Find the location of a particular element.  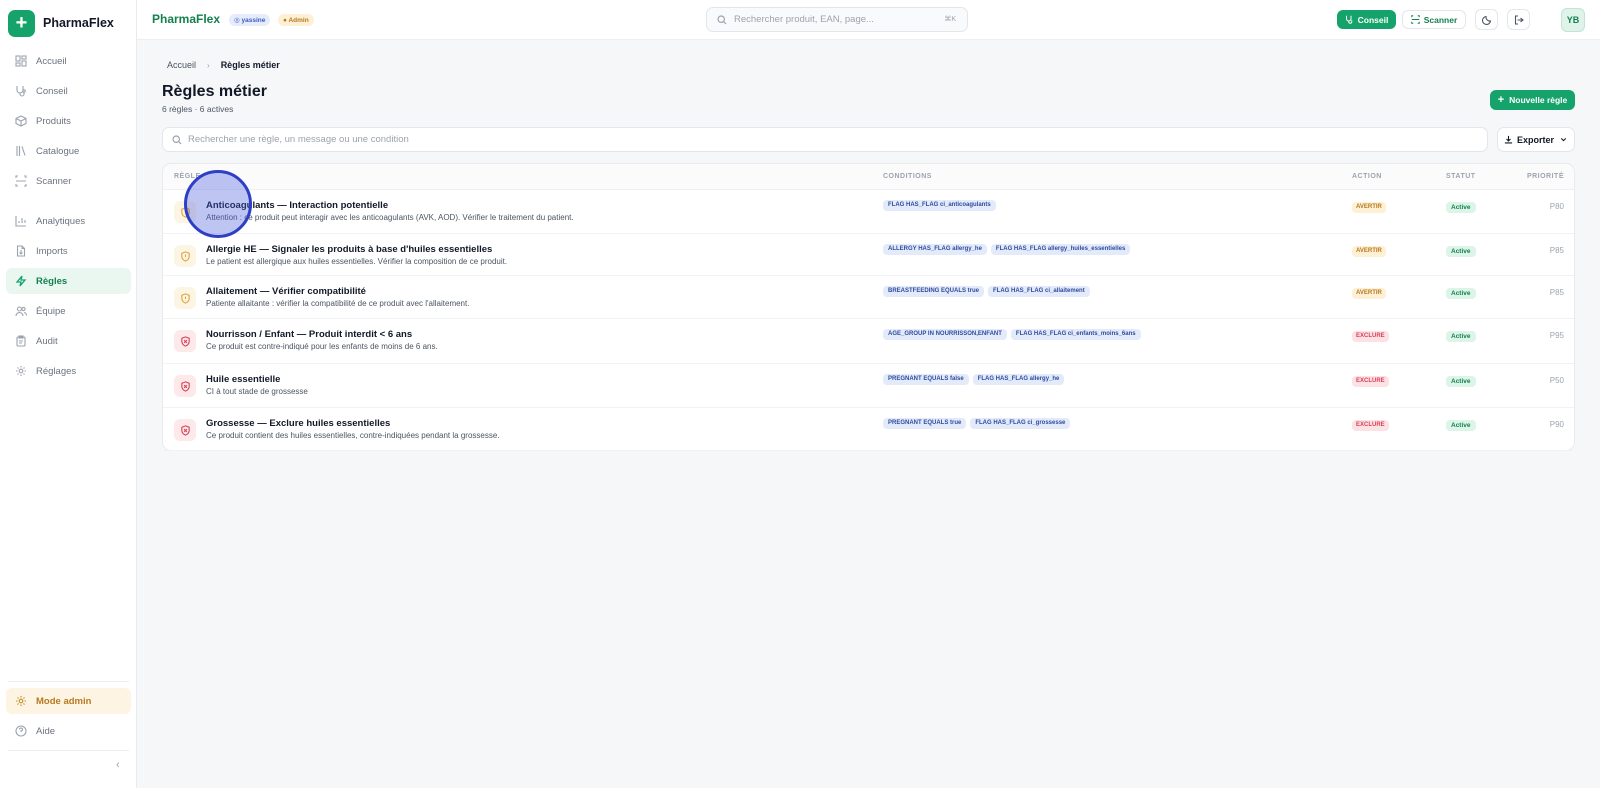

brand-logo: + is located at coordinates (21, 23).